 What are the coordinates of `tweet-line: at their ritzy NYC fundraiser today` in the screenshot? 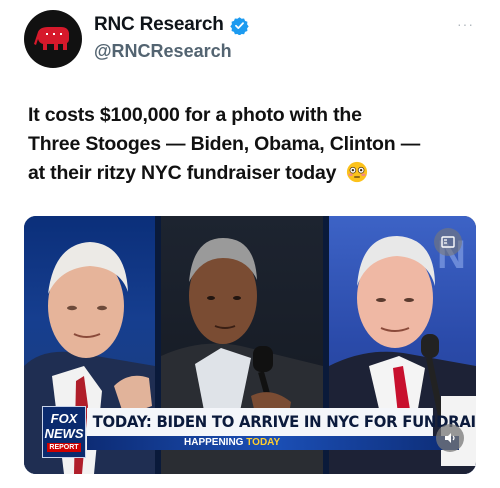 It's located at (253, 173).